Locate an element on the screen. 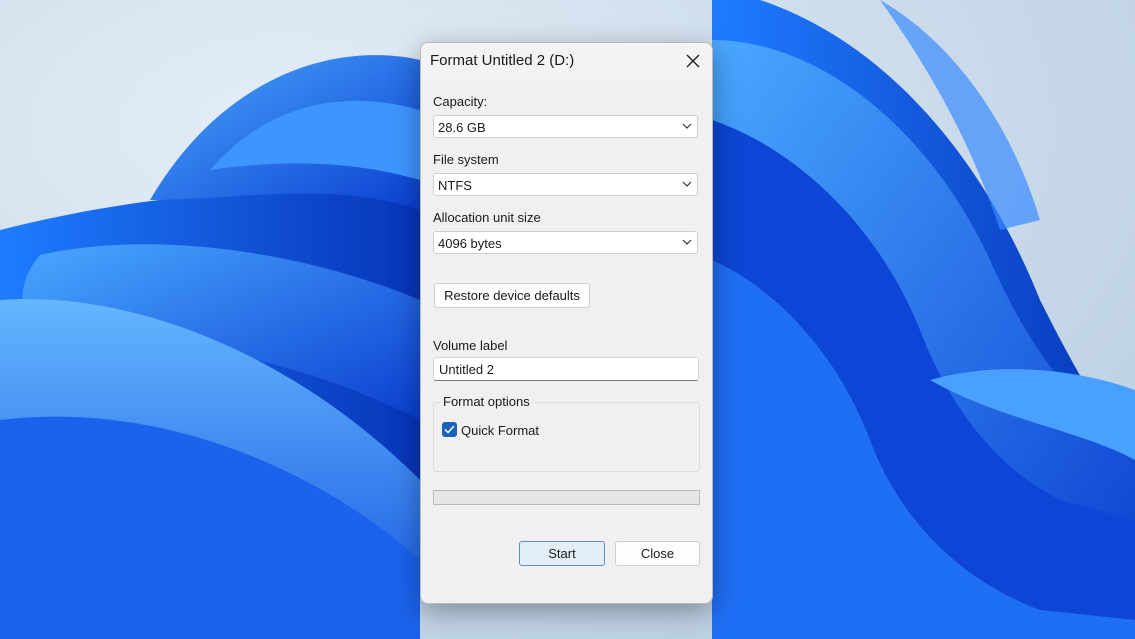 Image resolution: width=1135 pixels, height=639 pixels. allocation-unit-value: 4096 bytes is located at coordinates (470, 243).